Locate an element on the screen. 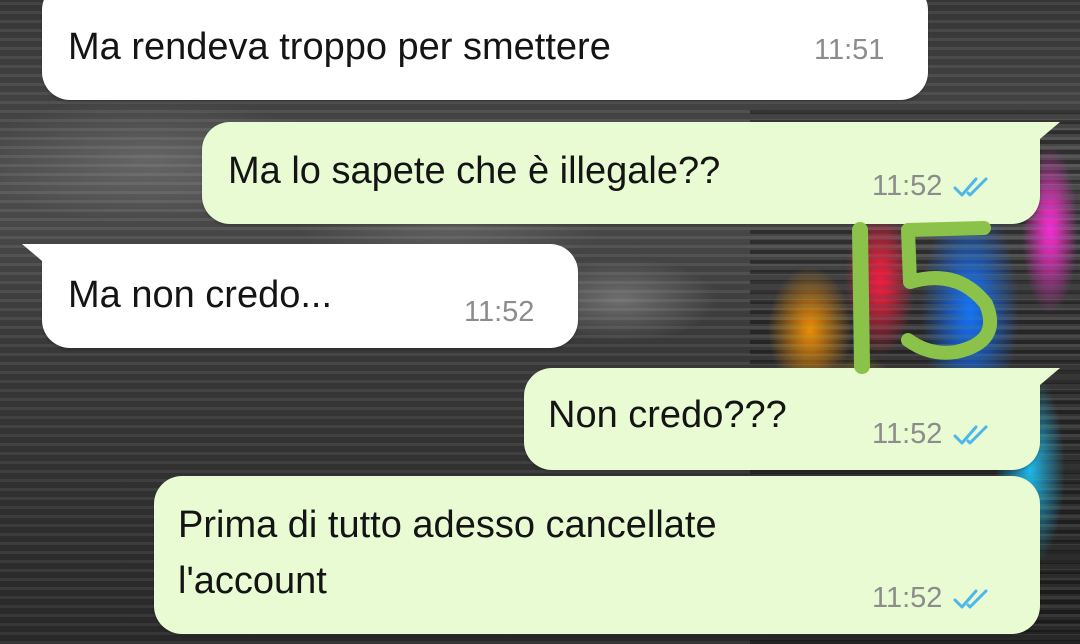 The image size is (1080, 644). message-timestamp: 11:51 is located at coordinates (849, 50).